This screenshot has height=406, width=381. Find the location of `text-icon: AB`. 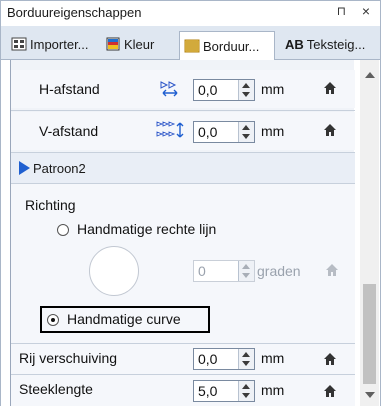

text-icon: AB is located at coordinates (294, 44).